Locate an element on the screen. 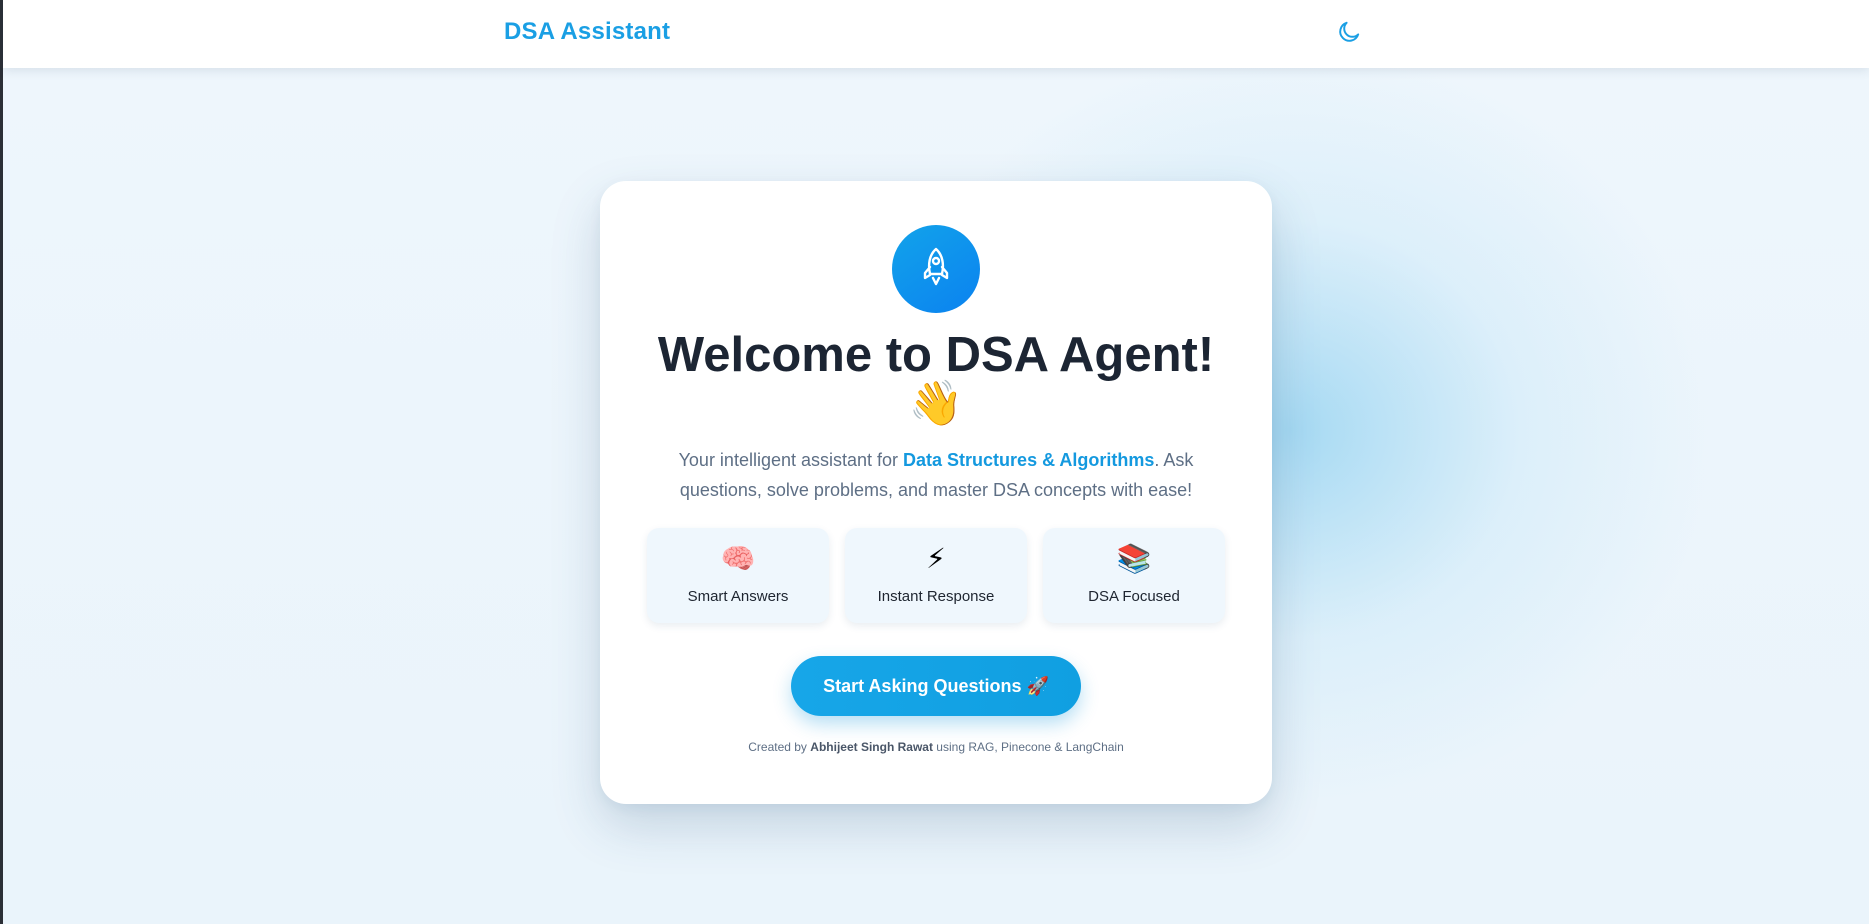 The image size is (1869, 924). feature-card-instant-response: ⚡ Instant Response is located at coordinates (936, 575).